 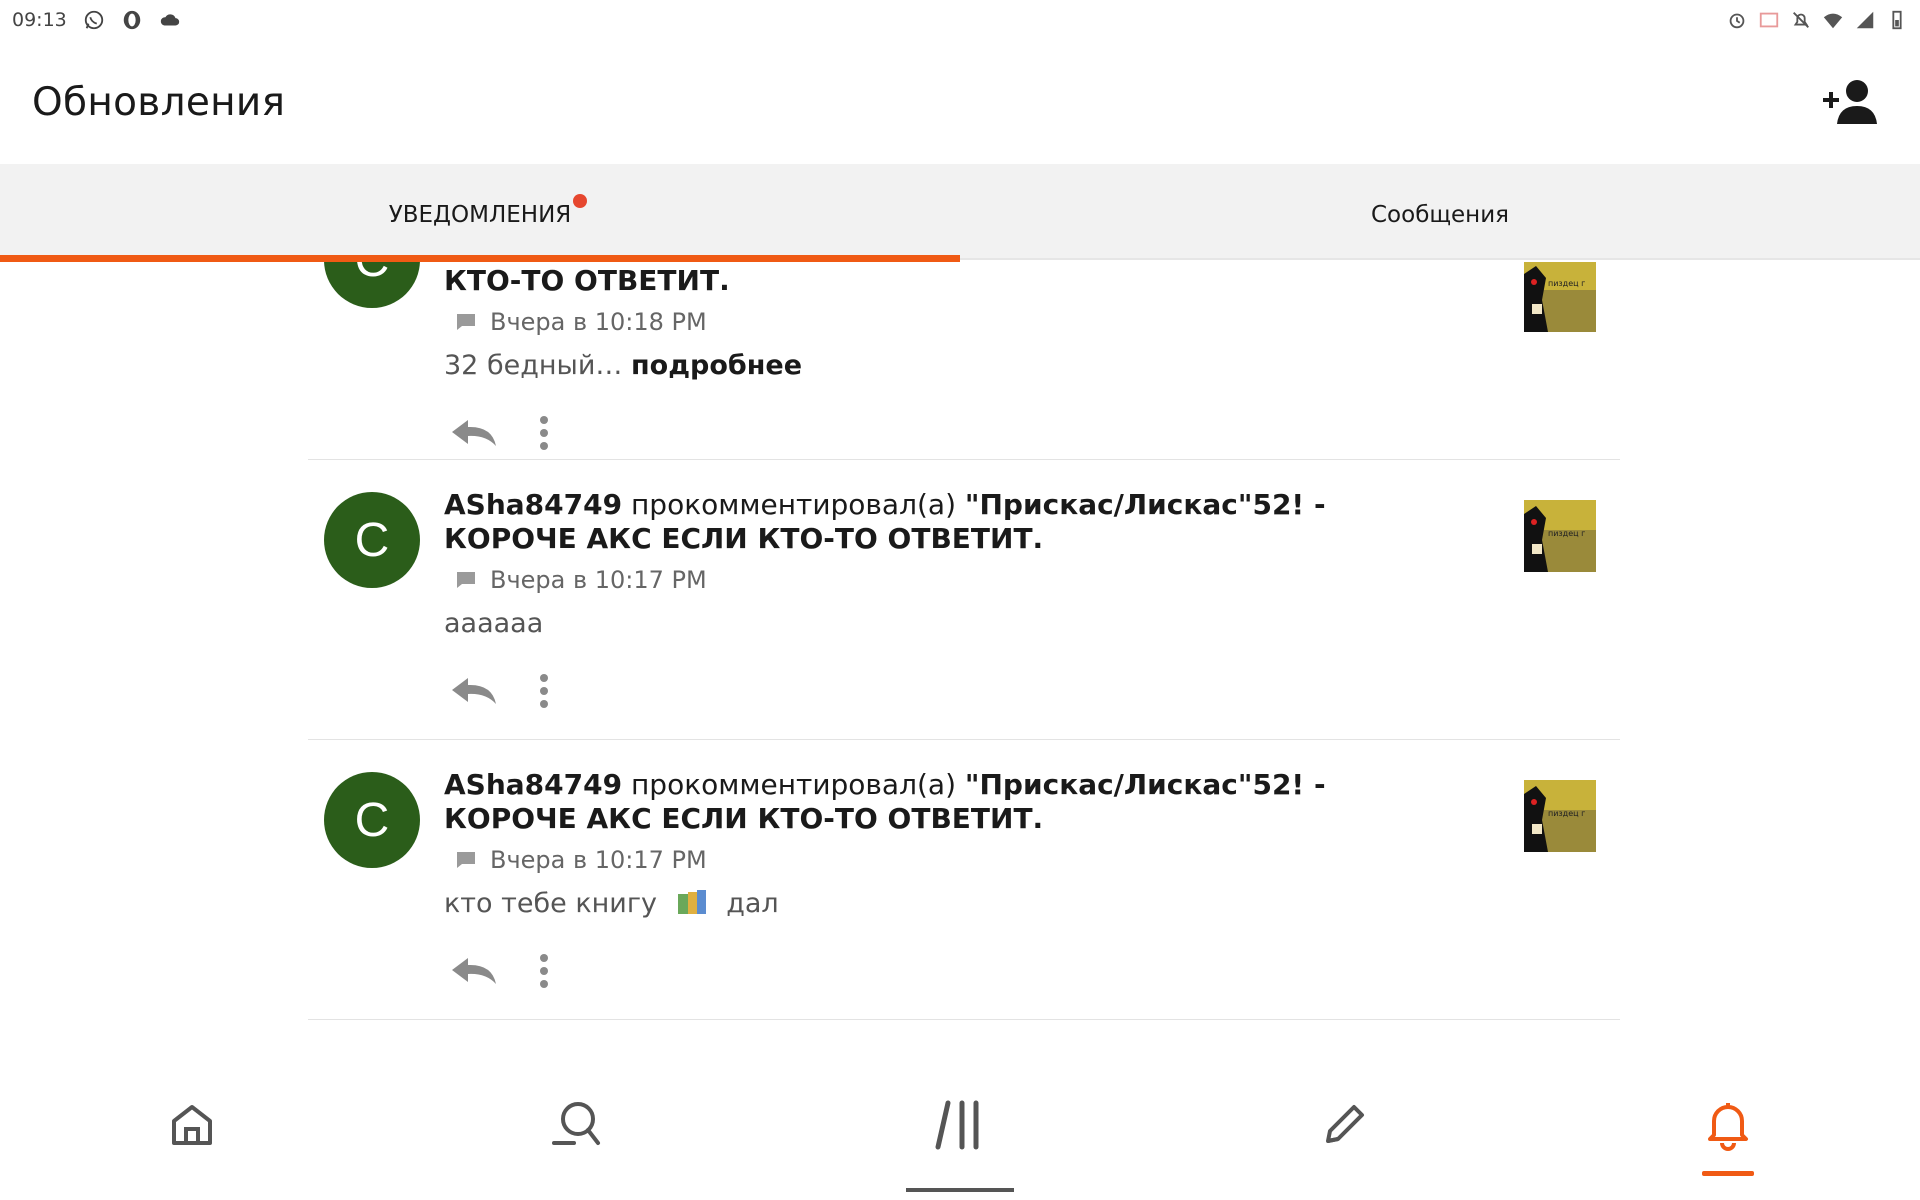 I want to click on comment-text-after: дал, so click(x=752, y=903).